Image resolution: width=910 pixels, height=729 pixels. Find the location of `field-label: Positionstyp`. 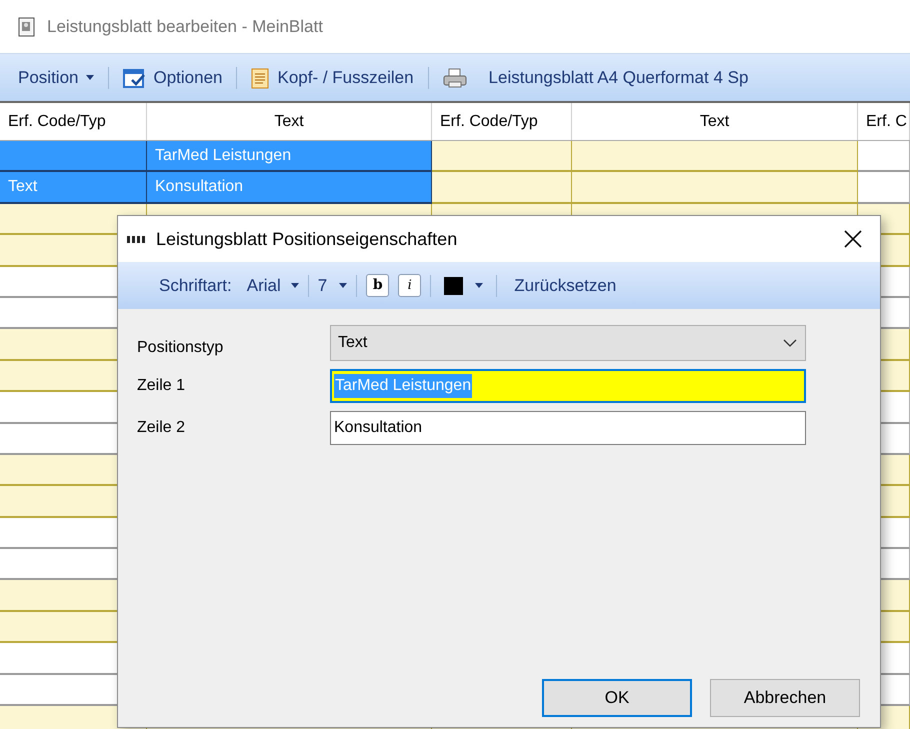

field-label: Positionstyp is located at coordinates (180, 348).